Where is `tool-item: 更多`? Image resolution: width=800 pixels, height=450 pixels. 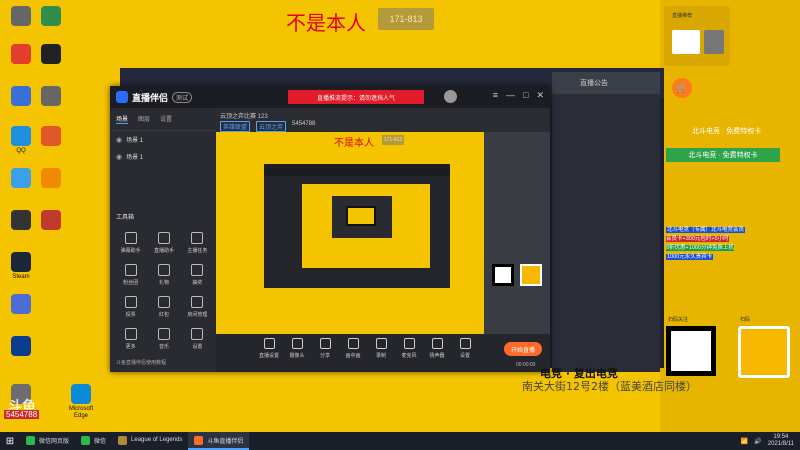
tool-item: 更多 is located at coordinates (130, 339).